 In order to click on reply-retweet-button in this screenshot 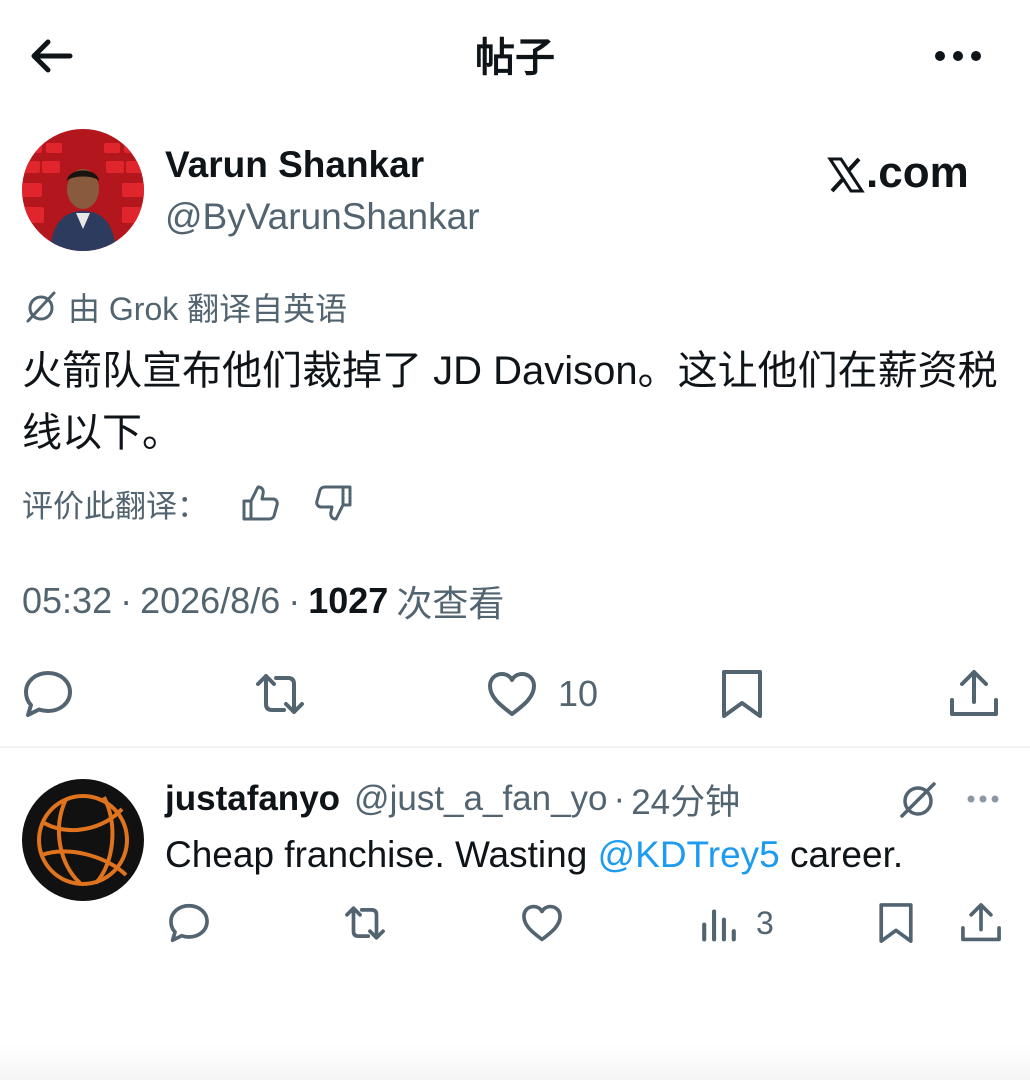, I will do `click(365, 923)`.